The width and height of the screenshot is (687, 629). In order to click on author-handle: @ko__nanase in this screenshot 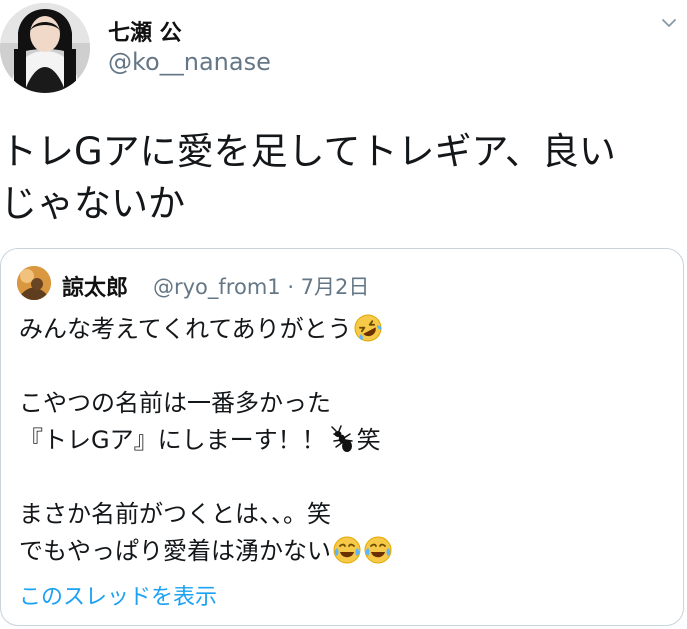, I will do `click(189, 62)`.